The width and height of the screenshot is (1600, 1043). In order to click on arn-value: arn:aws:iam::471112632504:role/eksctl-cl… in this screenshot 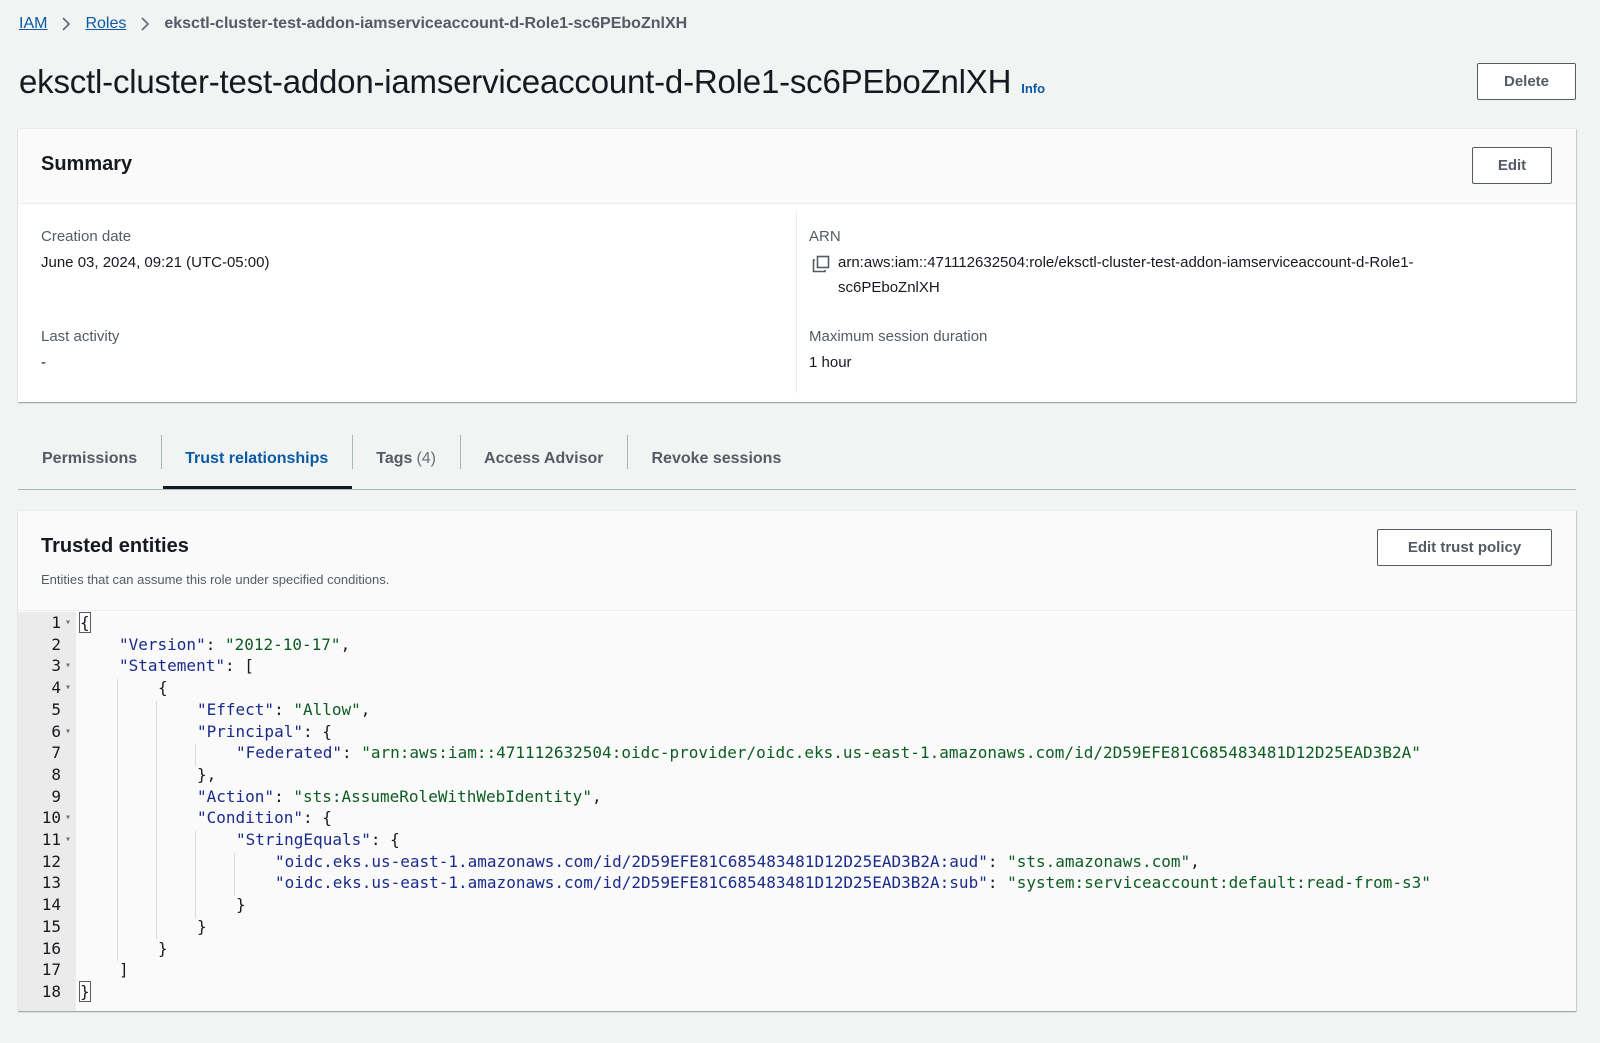, I will do `click(1126, 275)`.